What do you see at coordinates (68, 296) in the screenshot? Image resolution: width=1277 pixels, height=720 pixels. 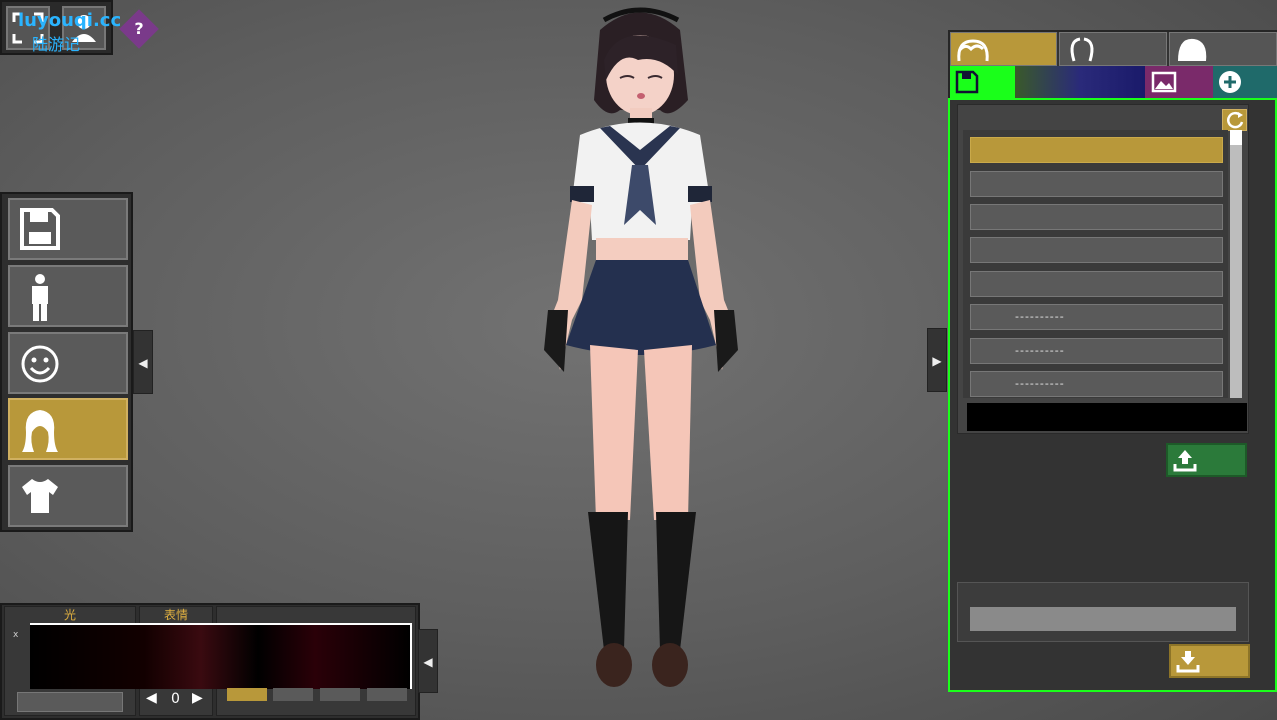 I see `menu-body-button` at bounding box center [68, 296].